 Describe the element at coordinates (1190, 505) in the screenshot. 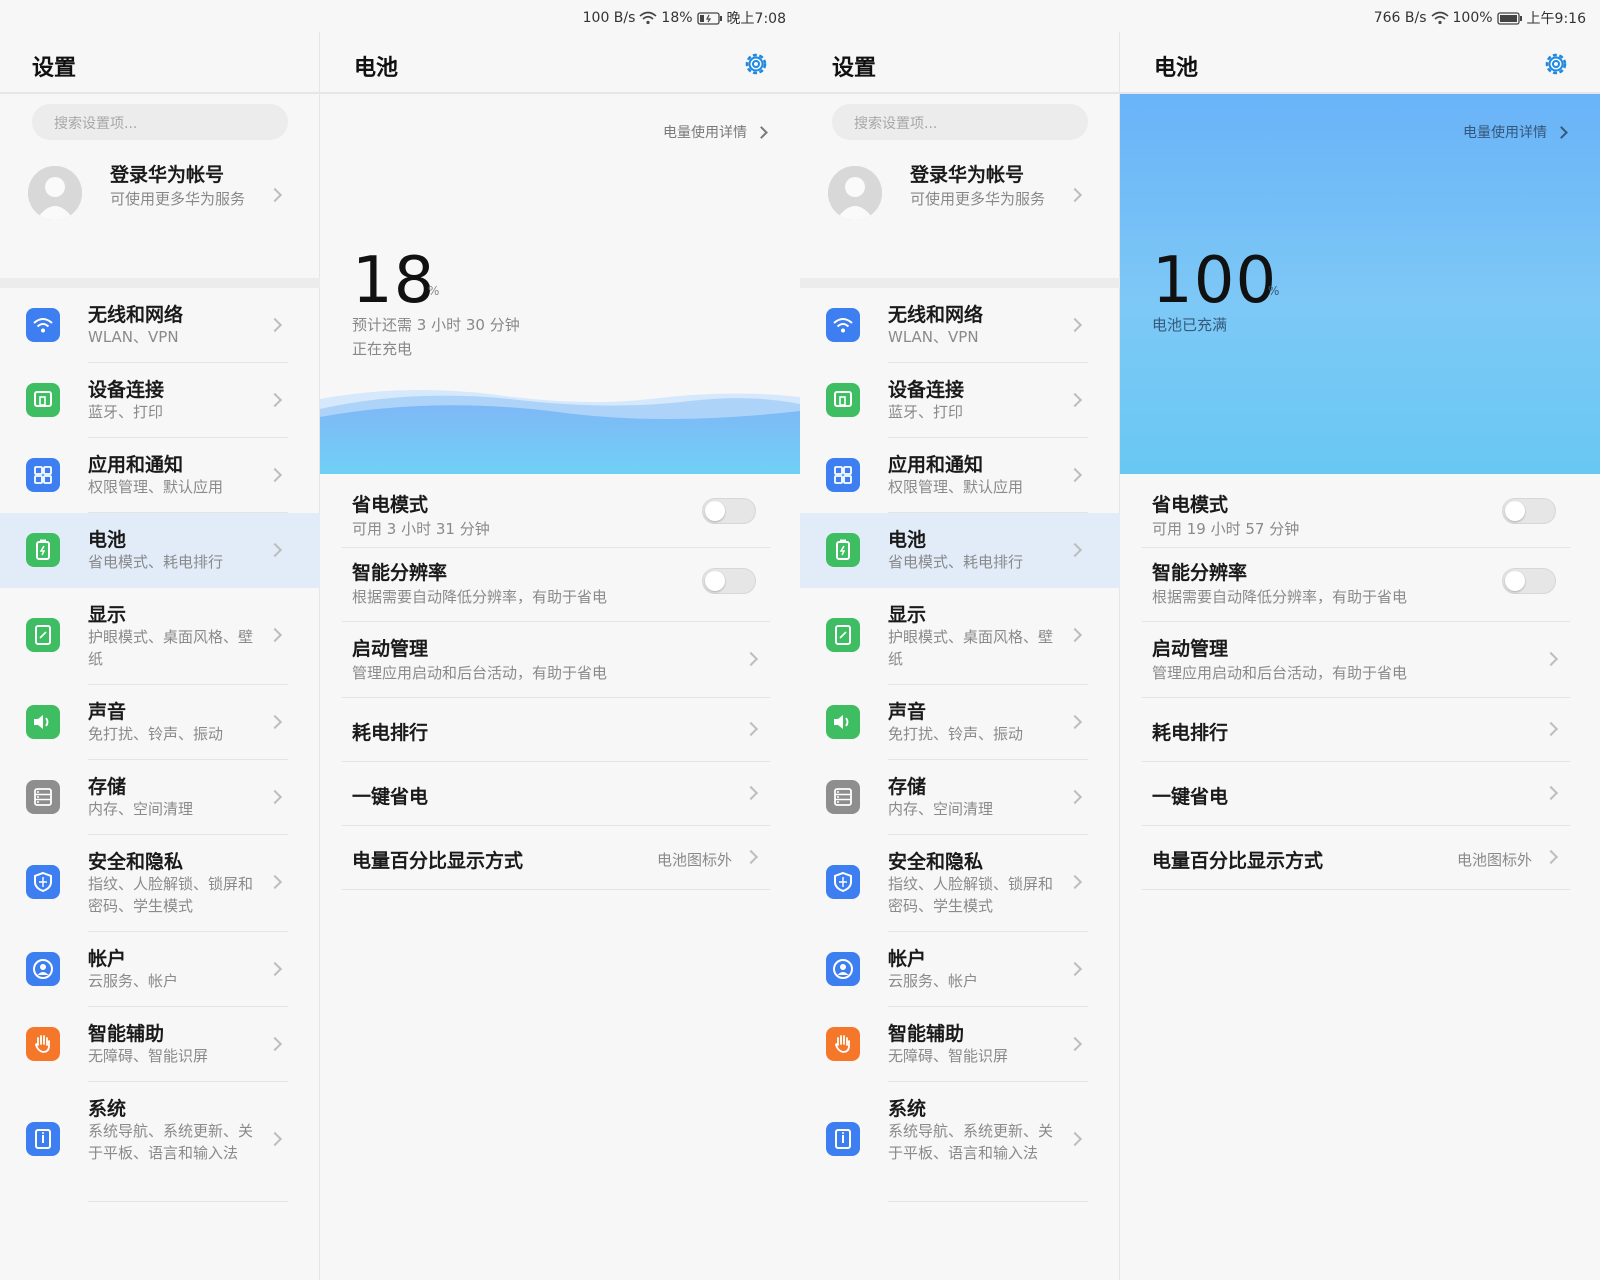

I see `row-title: 省电模式` at that location.